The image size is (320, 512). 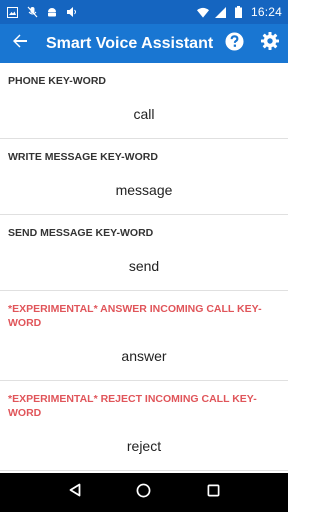 I want to click on recents-square-icon, so click(x=213, y=493).